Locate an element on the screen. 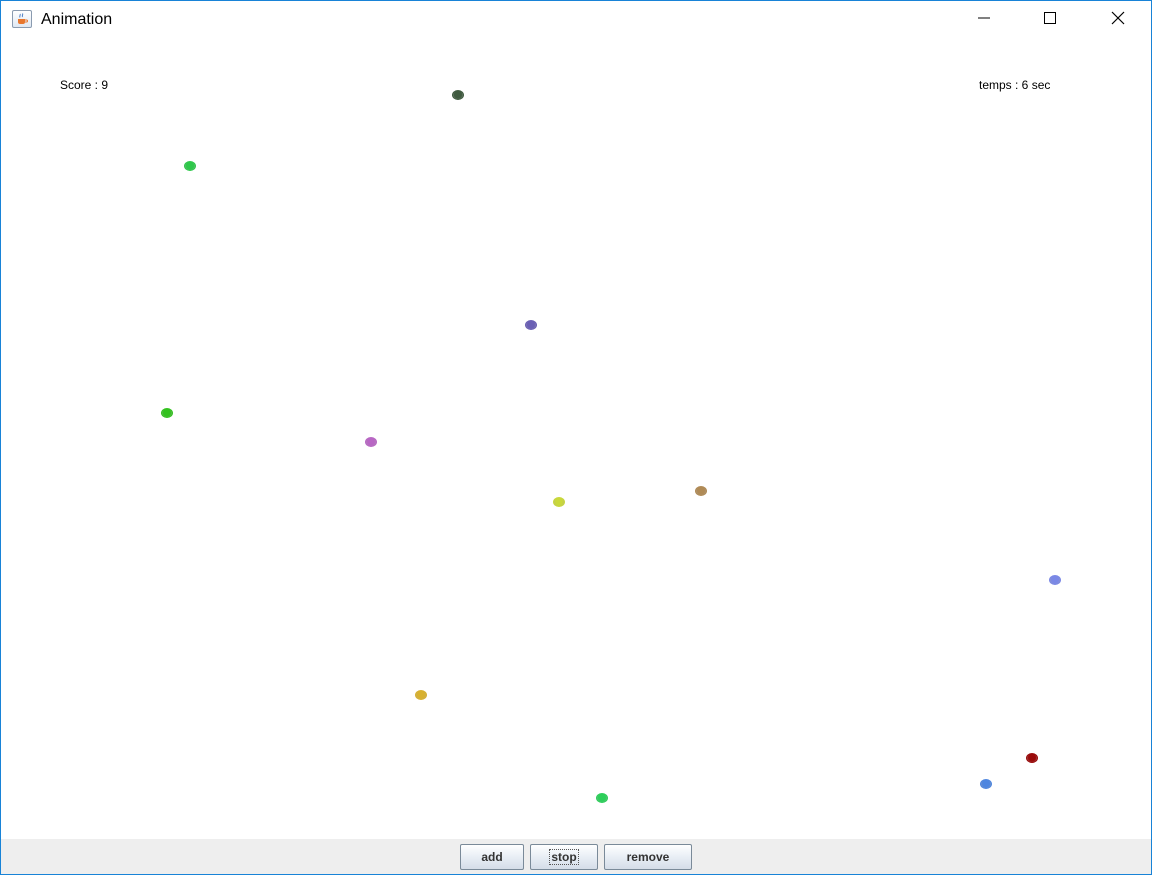 This screenshot has width=1152, height=875. score-label: Score : 9 is located at coordinates (84, 85).